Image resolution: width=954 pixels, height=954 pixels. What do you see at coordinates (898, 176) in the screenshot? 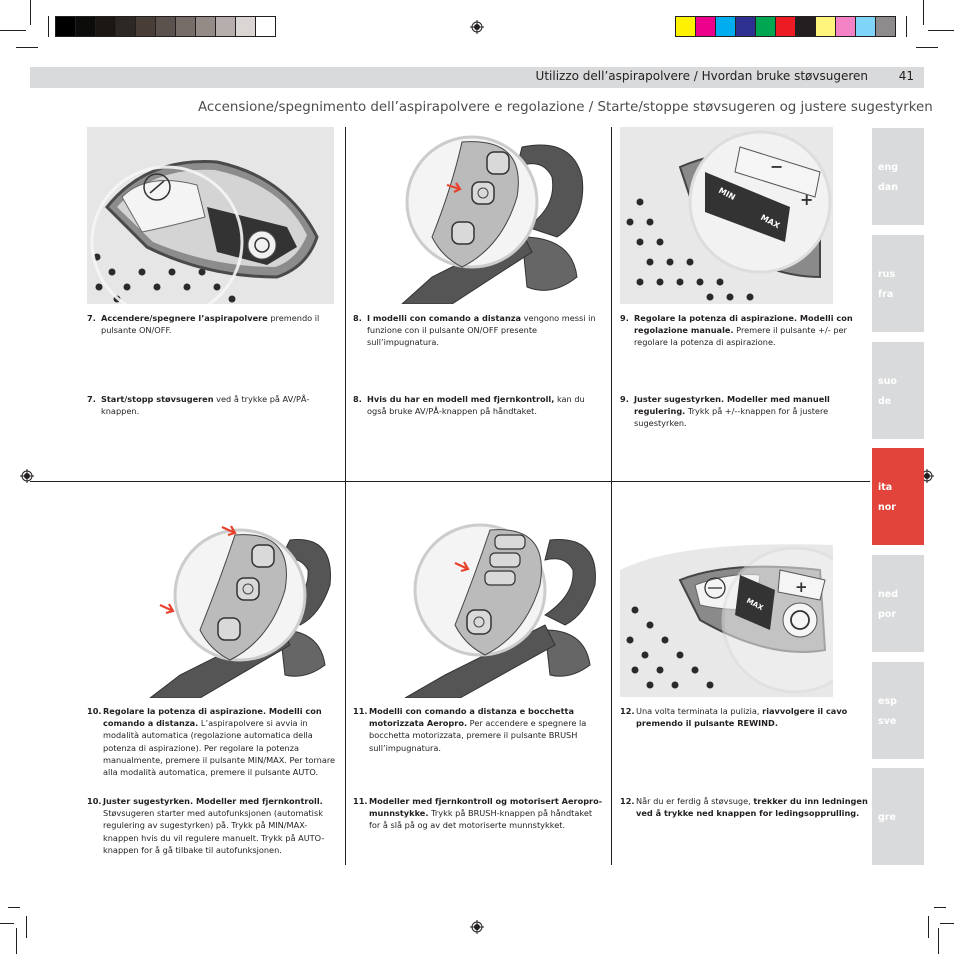
I see `language-tab-eng-dan: eng dan` at bounding box center [898, 176].